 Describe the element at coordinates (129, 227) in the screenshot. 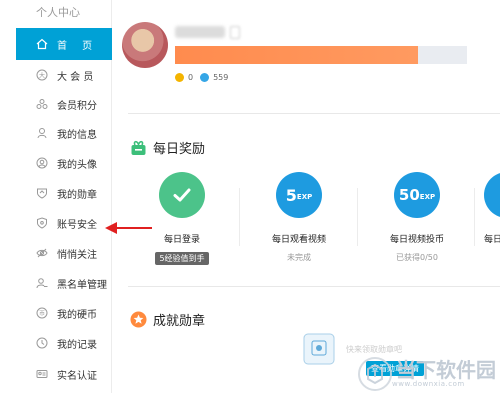

I see `red-arrow-annotation` at that location.